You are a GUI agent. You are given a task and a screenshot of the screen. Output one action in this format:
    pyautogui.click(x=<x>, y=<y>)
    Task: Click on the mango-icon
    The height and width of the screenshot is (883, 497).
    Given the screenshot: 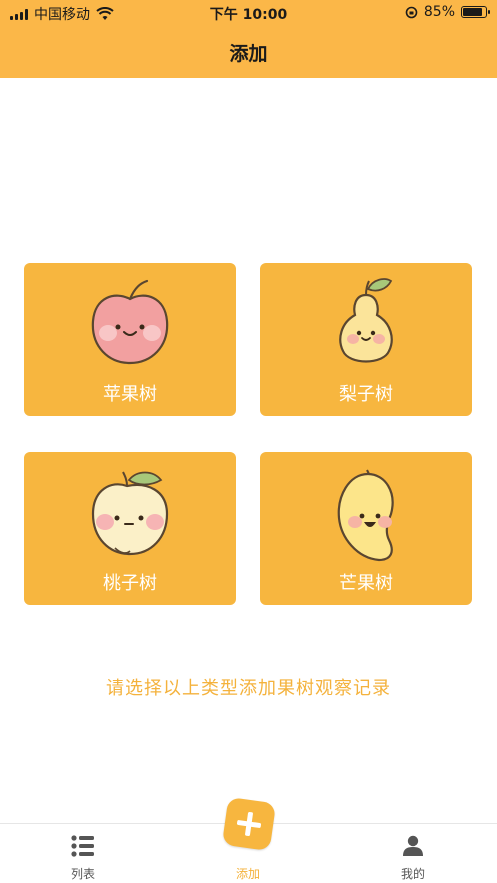 What is the action you would take?
    pyautogui.click(x=365, y=515)
    